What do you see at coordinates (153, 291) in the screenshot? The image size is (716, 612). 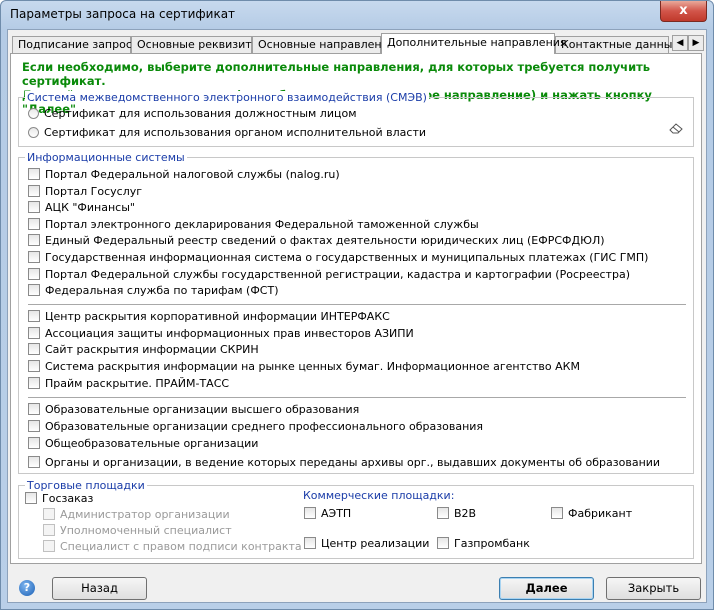 I see `checkbox-fst: Федеральная служба по тарифам (ФСТ)` at bounding box center [153, 291].